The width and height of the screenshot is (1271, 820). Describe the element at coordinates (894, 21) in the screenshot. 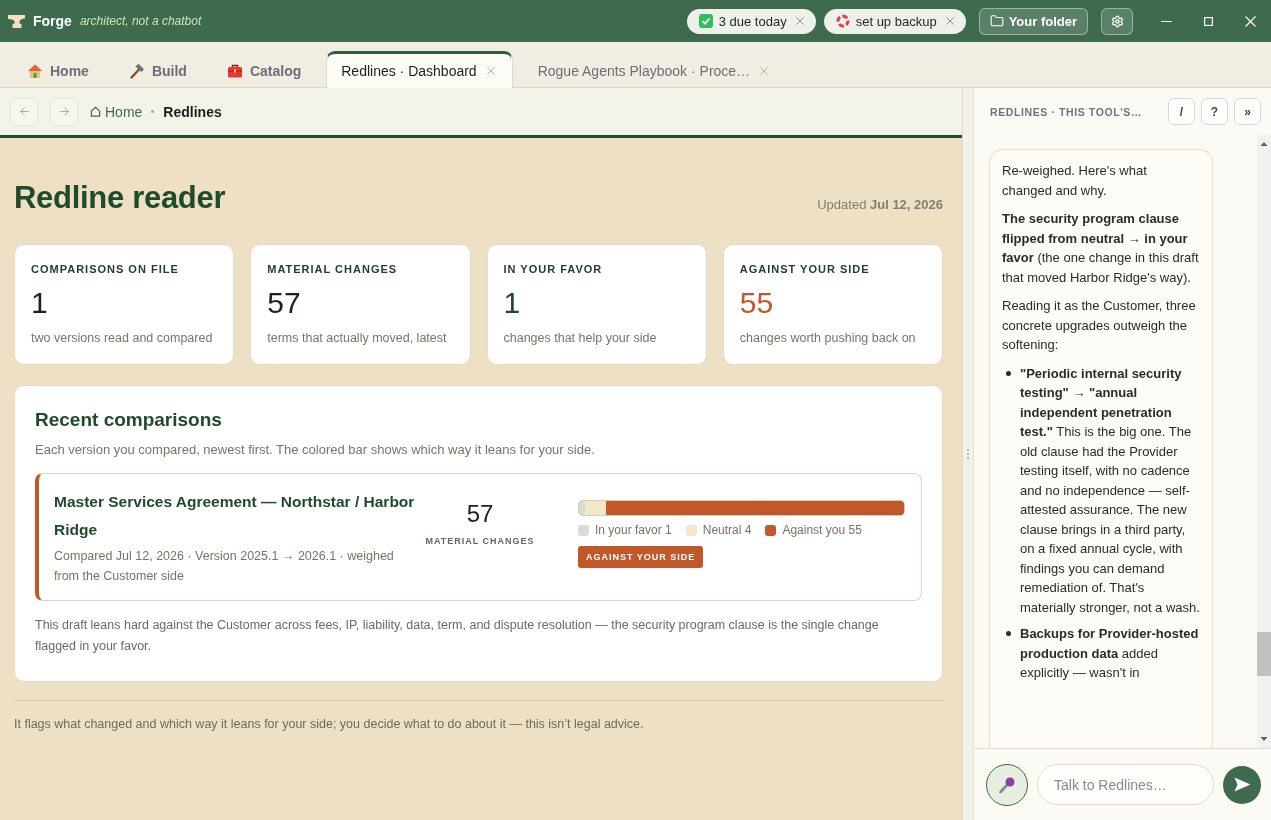

I see `reminder-chip: set up backup` at that location.